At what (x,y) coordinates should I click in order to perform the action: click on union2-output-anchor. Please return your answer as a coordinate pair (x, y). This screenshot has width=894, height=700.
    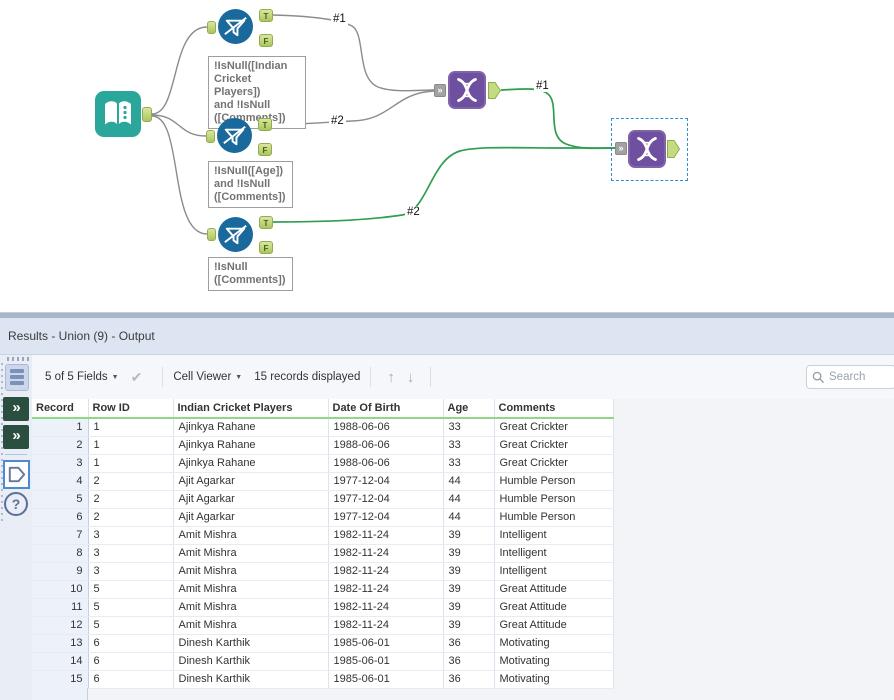
    Looking at the image, I should click on (673, 149).